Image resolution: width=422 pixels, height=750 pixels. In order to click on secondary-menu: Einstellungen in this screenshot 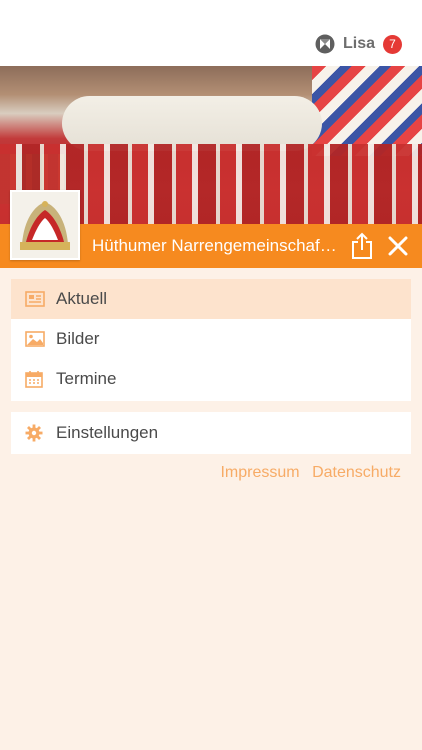, I will do `click(211, 433)`.